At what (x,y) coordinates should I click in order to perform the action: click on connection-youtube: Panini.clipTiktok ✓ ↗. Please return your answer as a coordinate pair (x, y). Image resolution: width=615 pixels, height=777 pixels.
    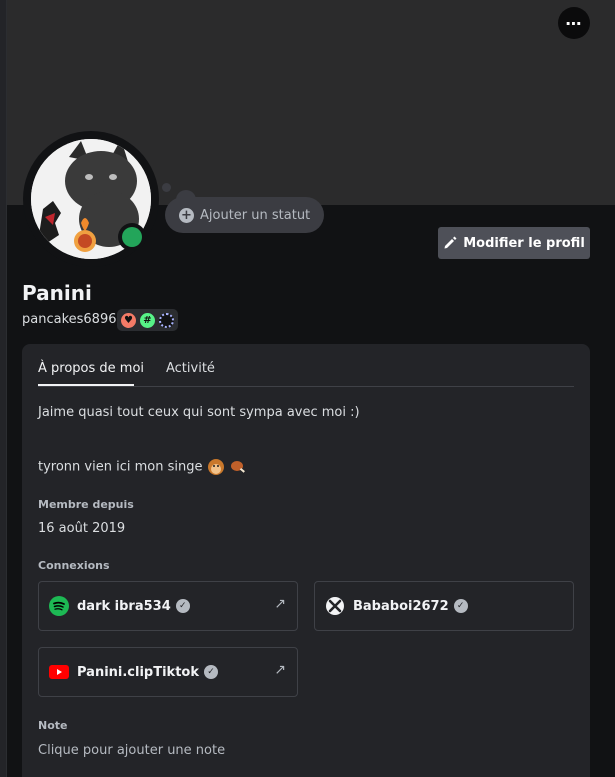
    Looking at the image, I should click on (168, 672).